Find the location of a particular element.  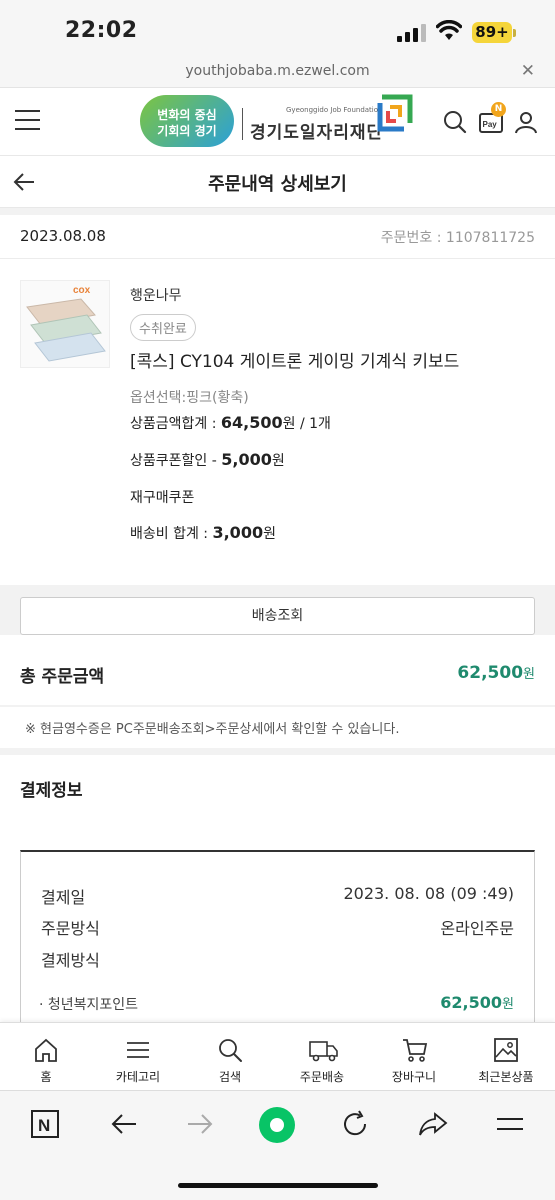

browser-url-bar: youthjobaba.m.ezwel.com ✕ is located at coordinates (277, 73).